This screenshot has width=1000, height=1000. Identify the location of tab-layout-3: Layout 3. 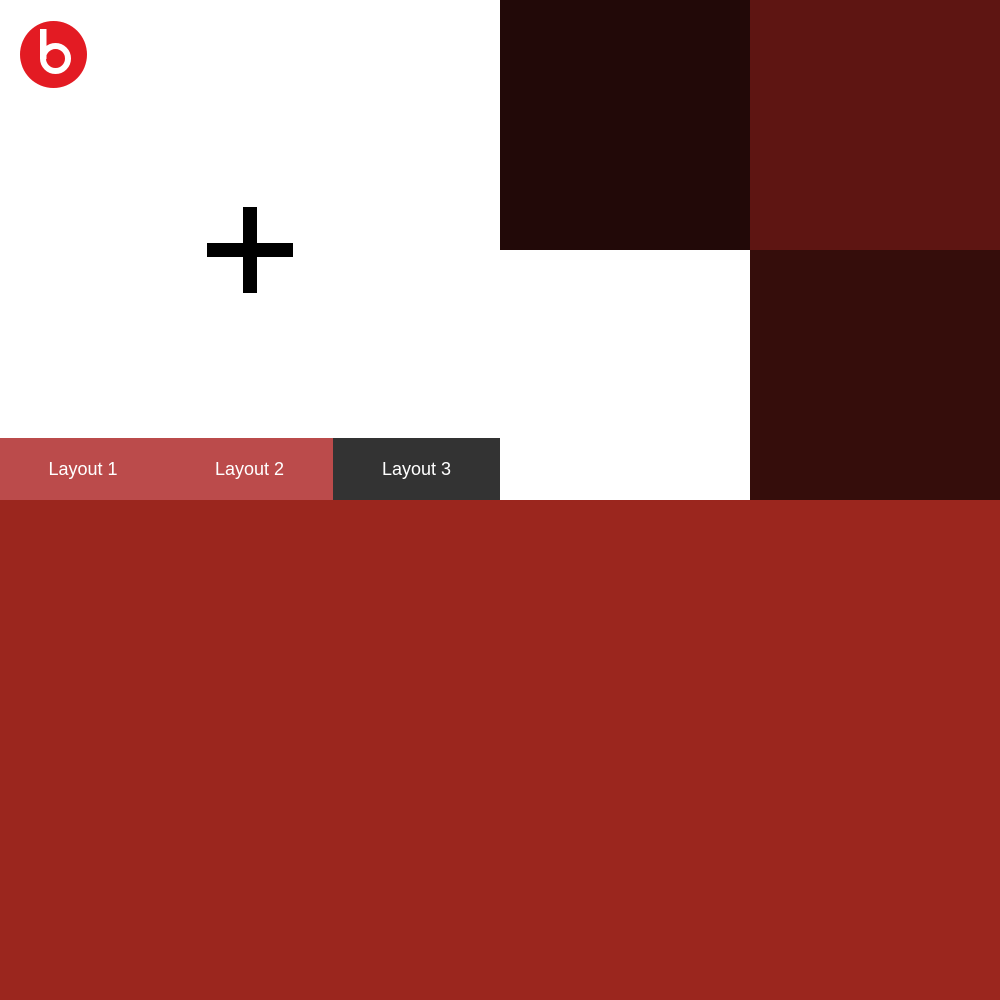
(416, 469).